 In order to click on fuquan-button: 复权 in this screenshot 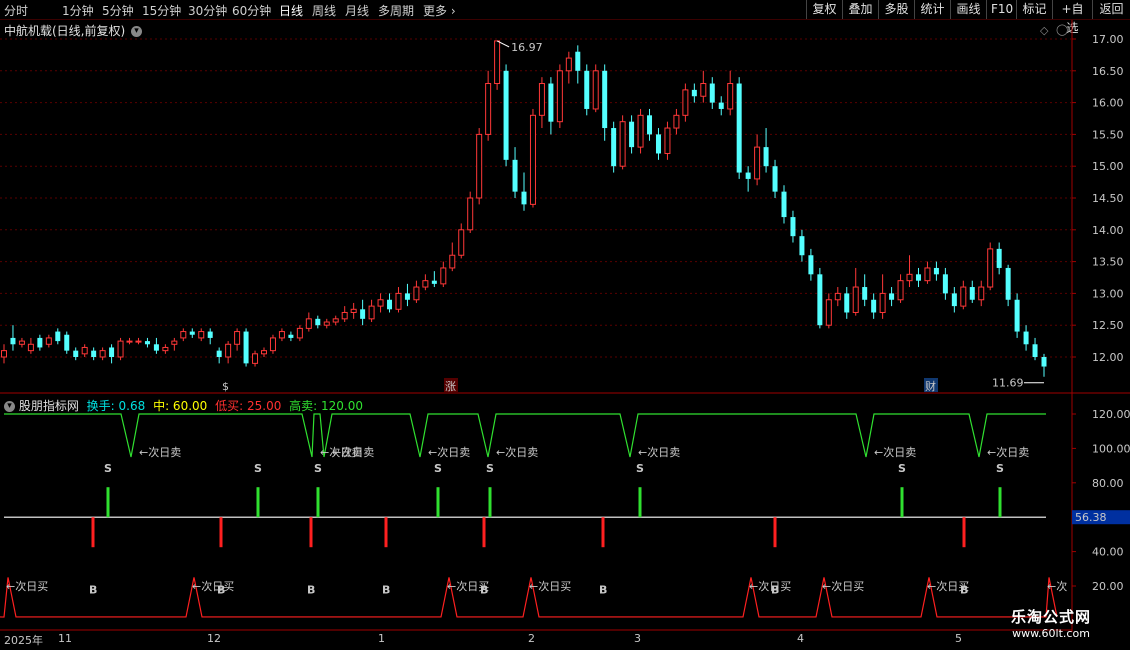, I will do `click(824, 9)`.